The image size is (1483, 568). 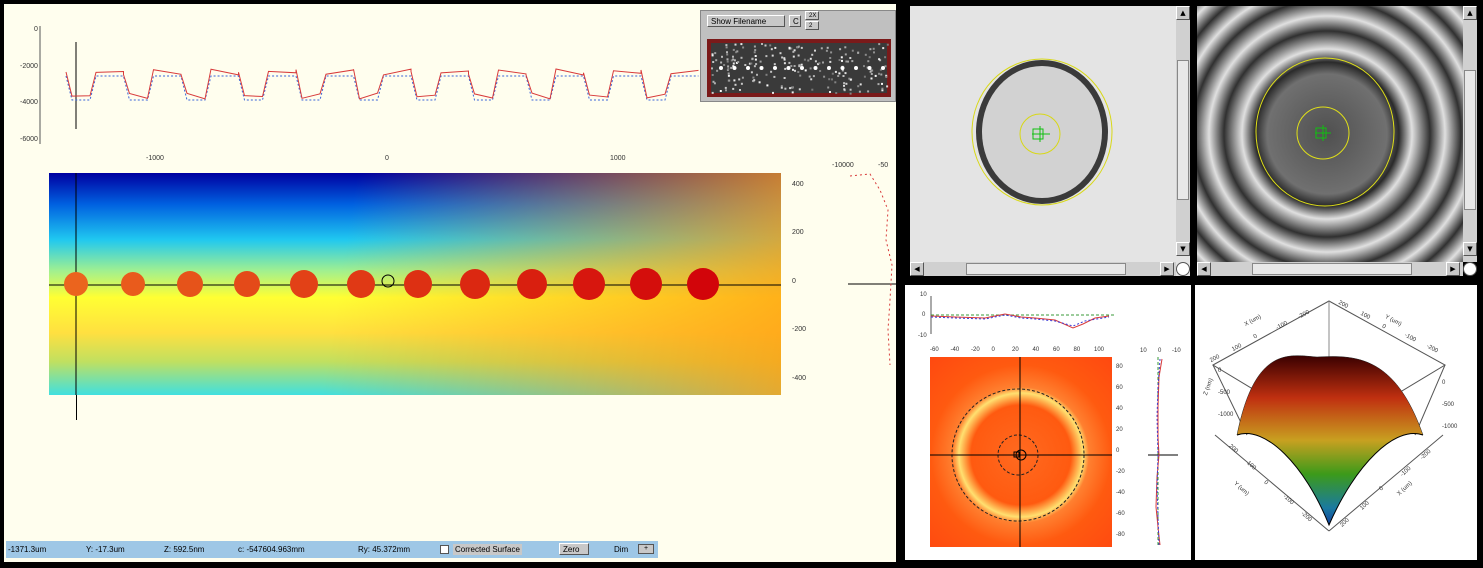 What do you see at coordinates (1046, 269) in the screenshot?
I see `intensity-hscroll-thumb` at bounding box center [1046, 269].